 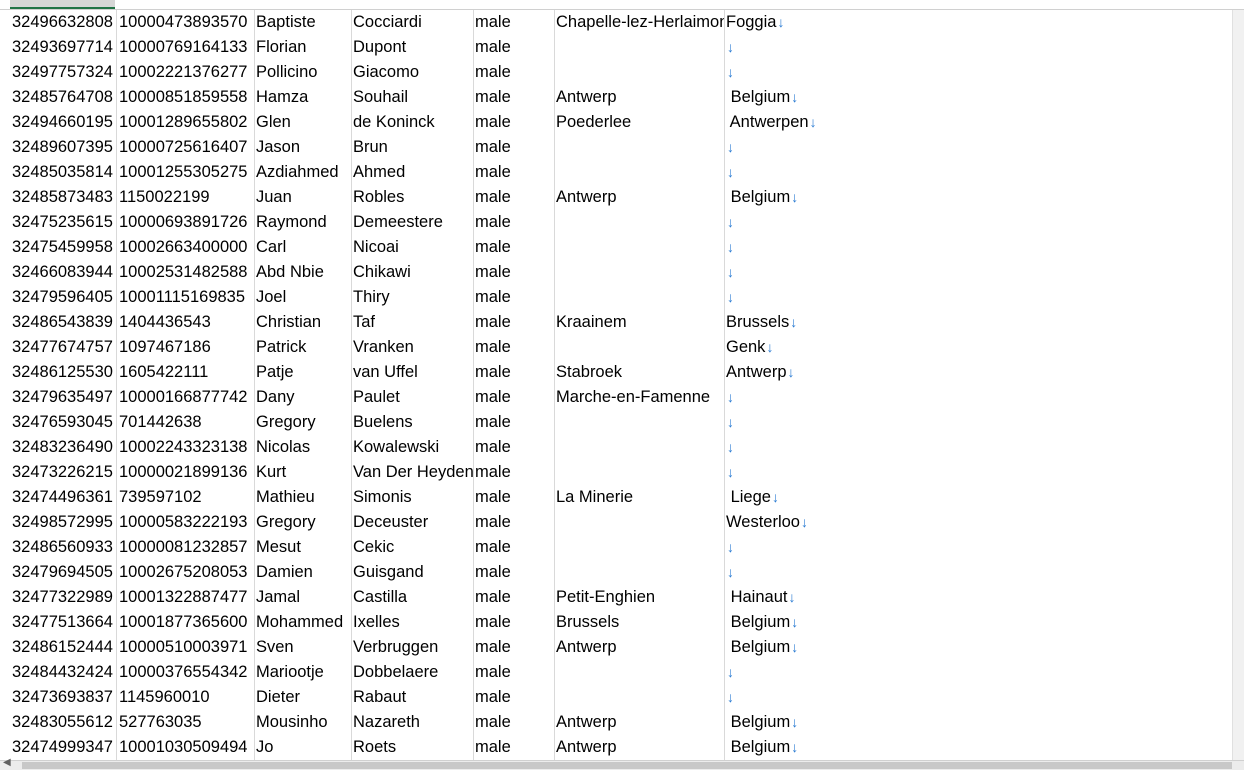 I want to click on user-id-cell: 10001877365600, so click(x=186, y=622).